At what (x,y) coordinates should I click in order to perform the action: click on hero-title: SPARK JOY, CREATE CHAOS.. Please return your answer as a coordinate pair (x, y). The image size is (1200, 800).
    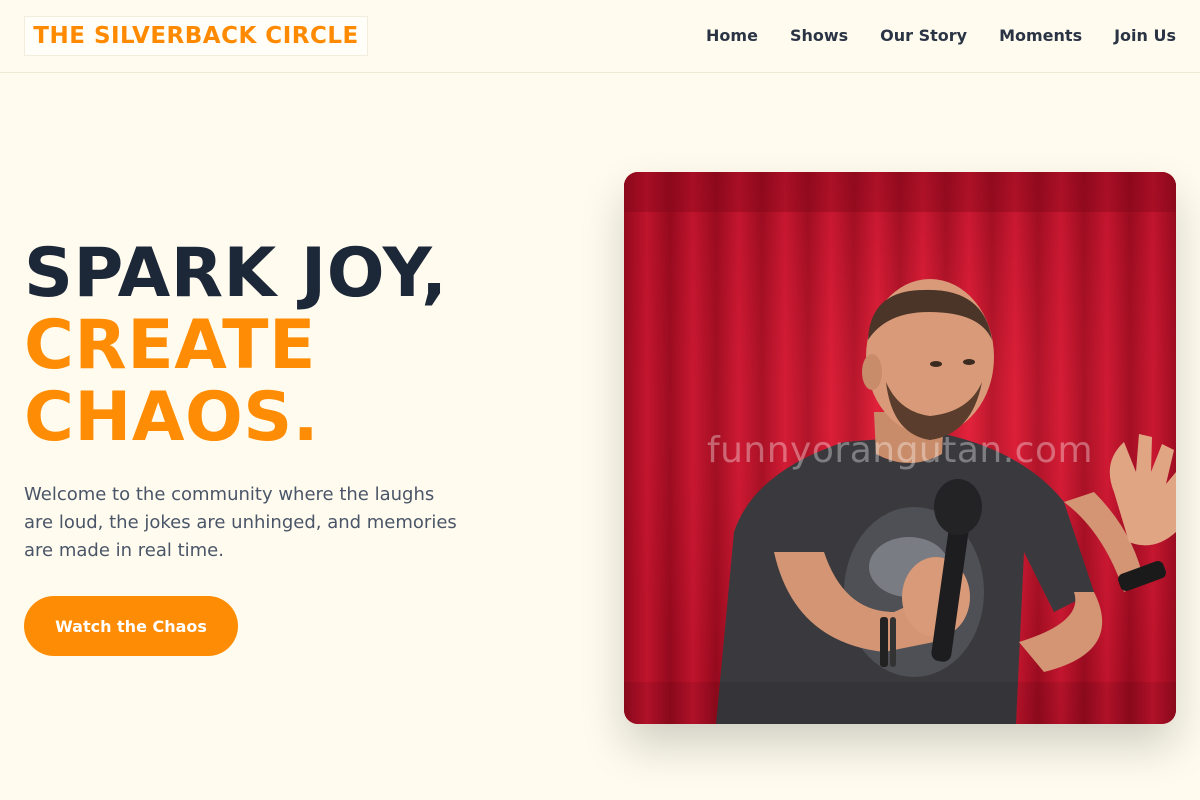
    Looking at the image, I should click on (304, 346).